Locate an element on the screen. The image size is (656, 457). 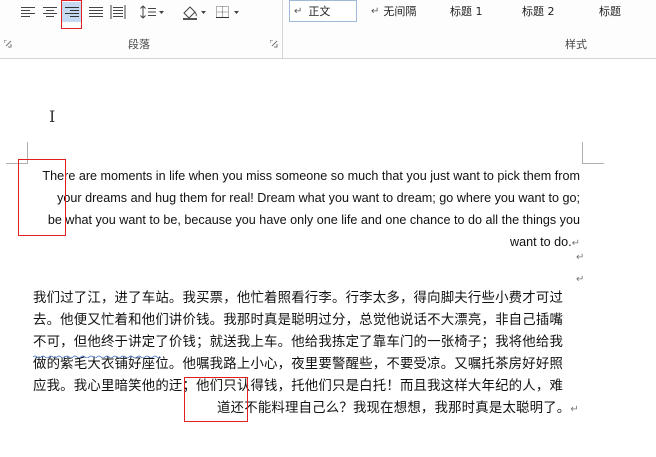
align-center-icon is located at coordinates (50, 12).